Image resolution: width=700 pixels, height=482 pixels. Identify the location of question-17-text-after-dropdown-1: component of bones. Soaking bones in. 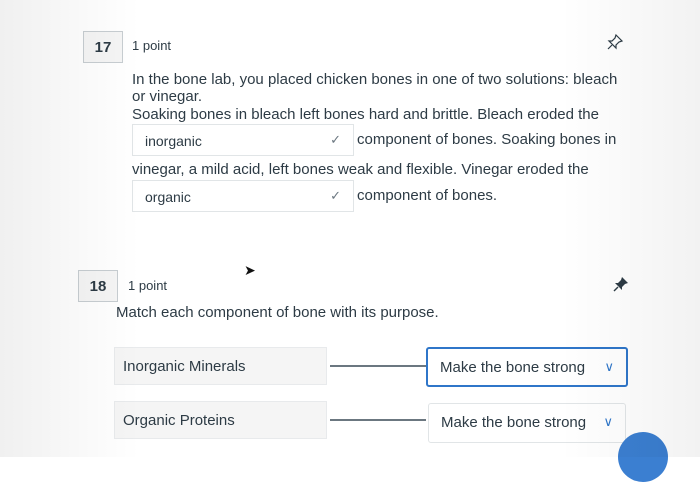
(487, 139).